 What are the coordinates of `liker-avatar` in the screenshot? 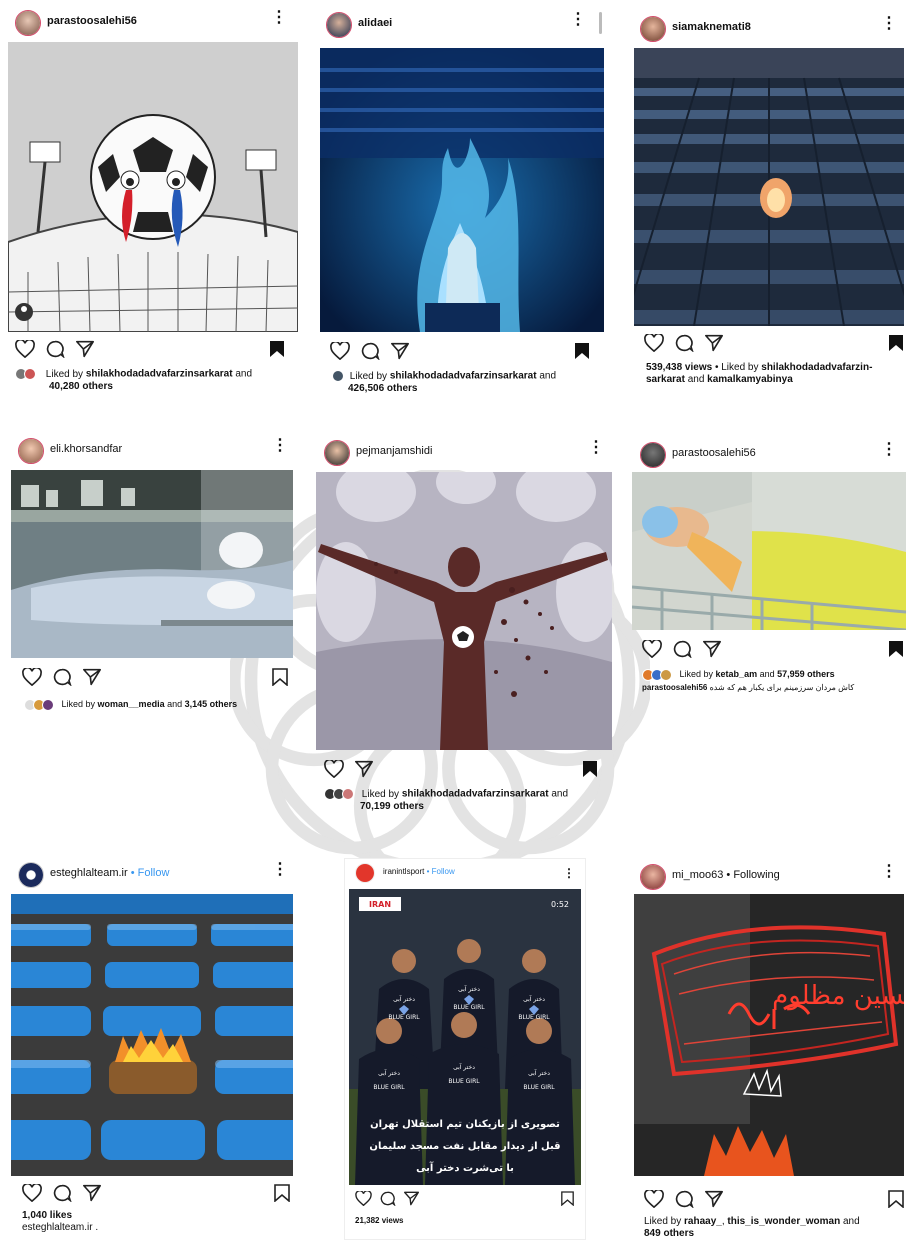 It's located at (30, 374).